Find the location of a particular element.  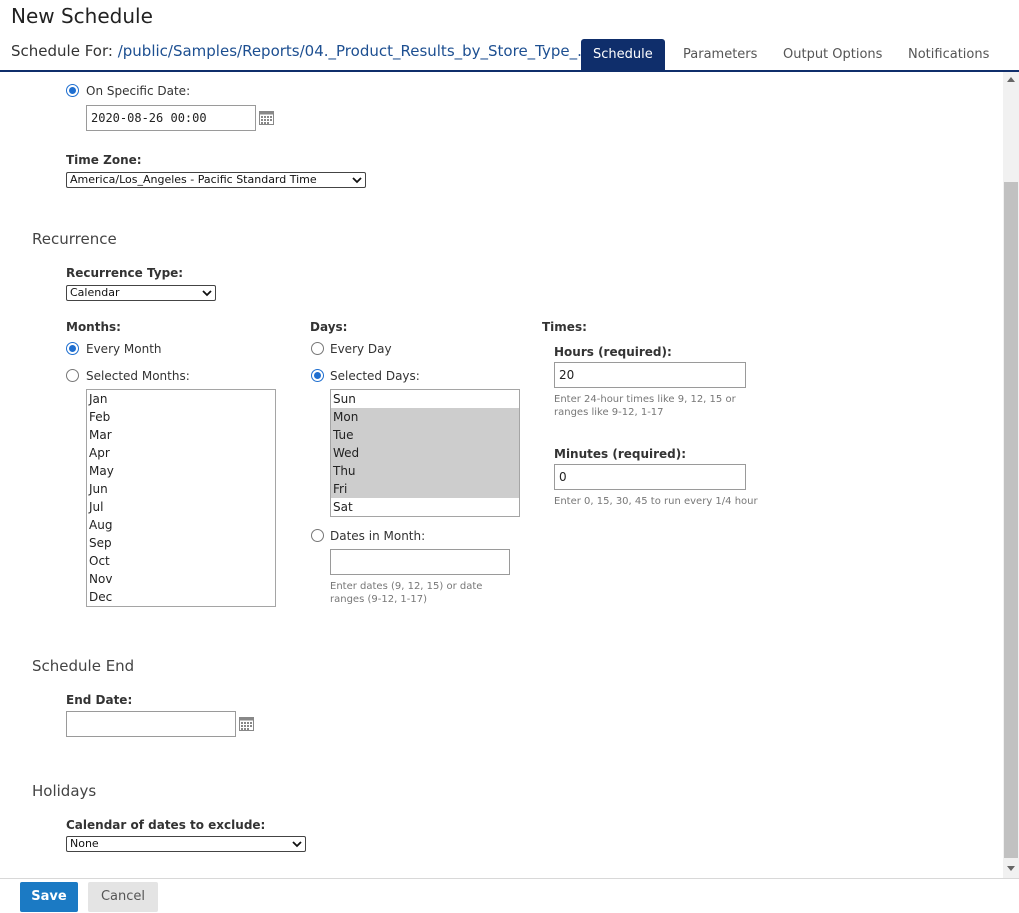

minutes-input: 0 is located at coordinates (650, 477).